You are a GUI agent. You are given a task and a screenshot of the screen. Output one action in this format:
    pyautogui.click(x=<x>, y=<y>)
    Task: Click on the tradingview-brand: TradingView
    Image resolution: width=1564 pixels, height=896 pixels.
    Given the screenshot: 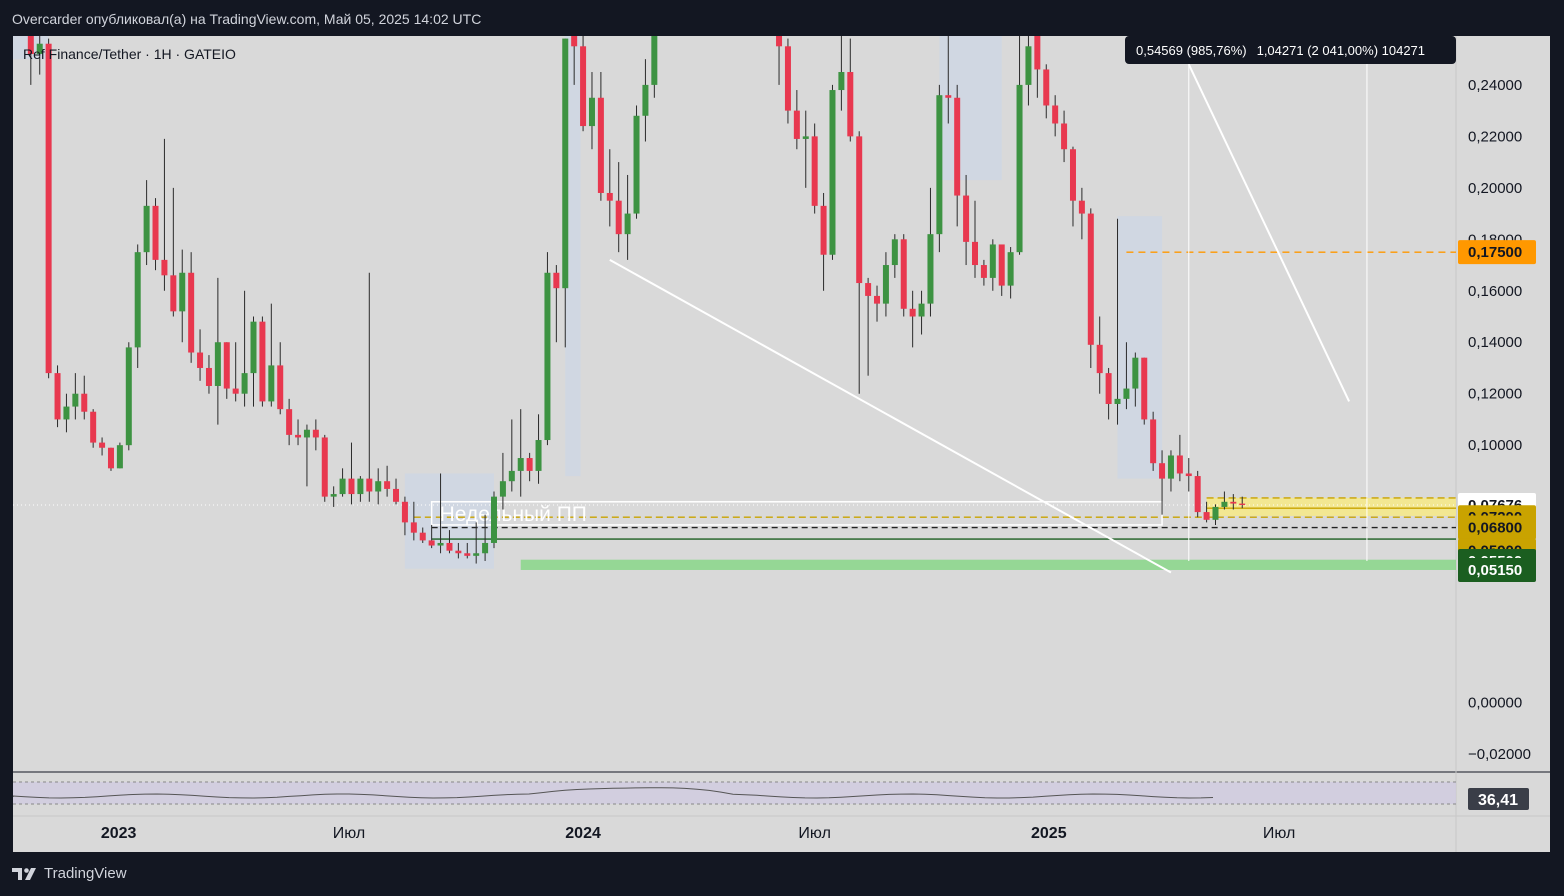 What is the action you would take?
    pyautogui.click(x=69, y=873)
    